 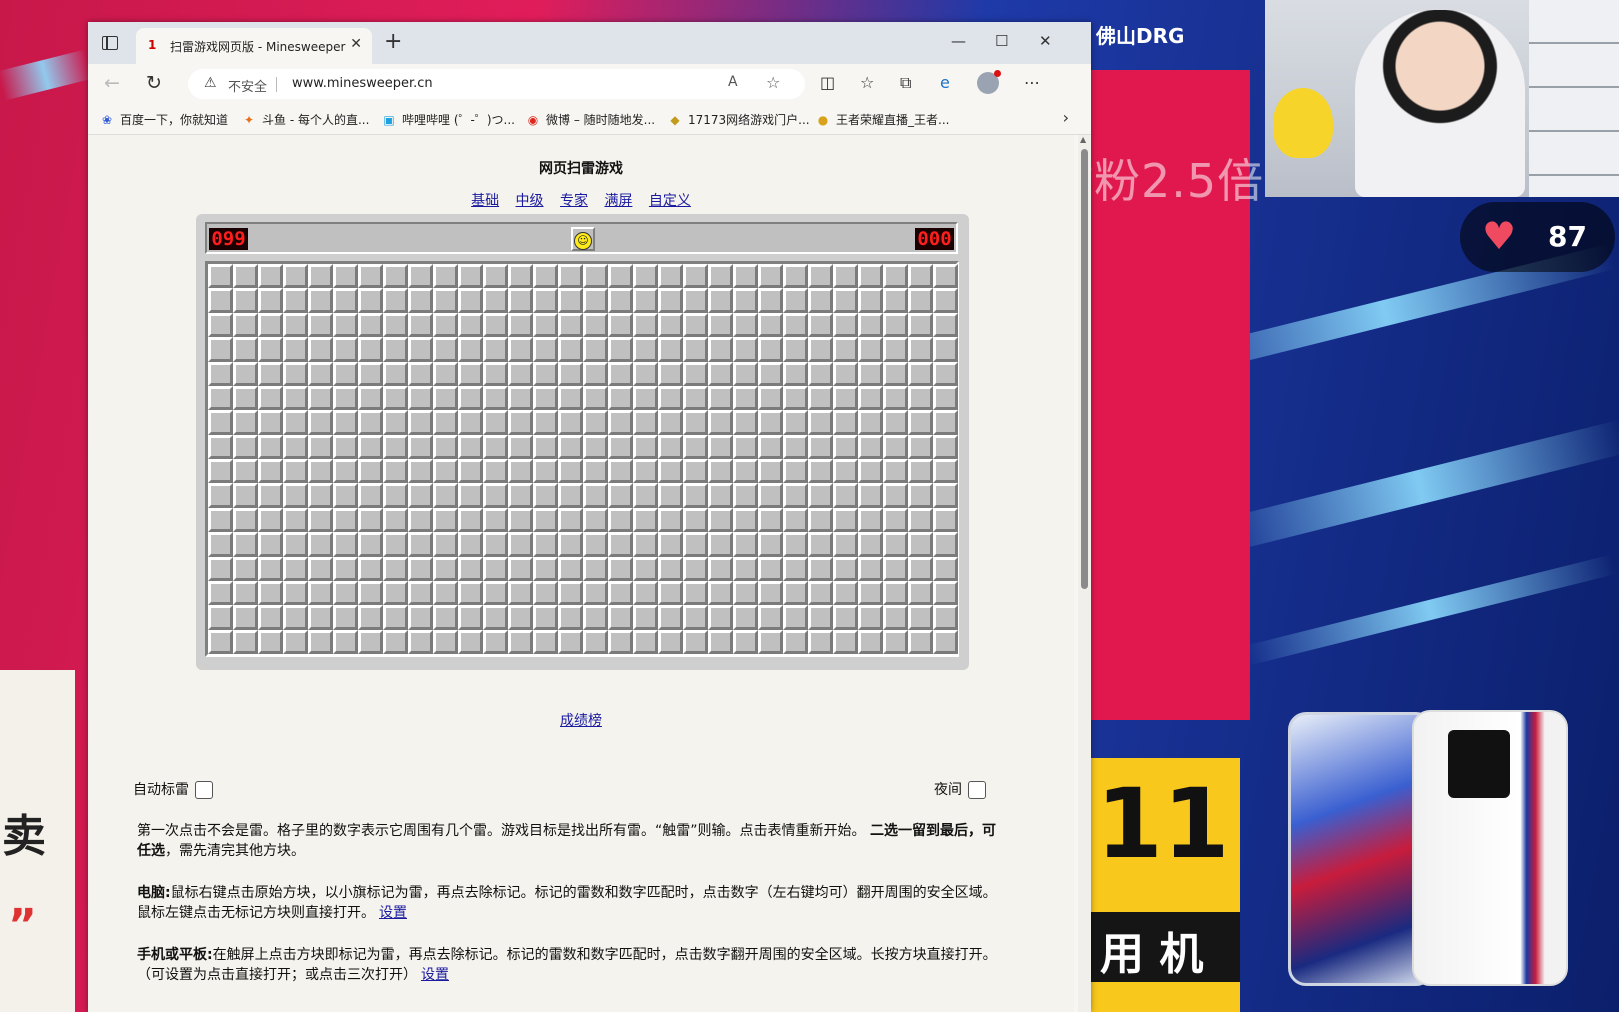 What do you see at coordinates (247, 85) in the screenshot?
I see `security-label: 不安全` at bounding box center [247, 85].